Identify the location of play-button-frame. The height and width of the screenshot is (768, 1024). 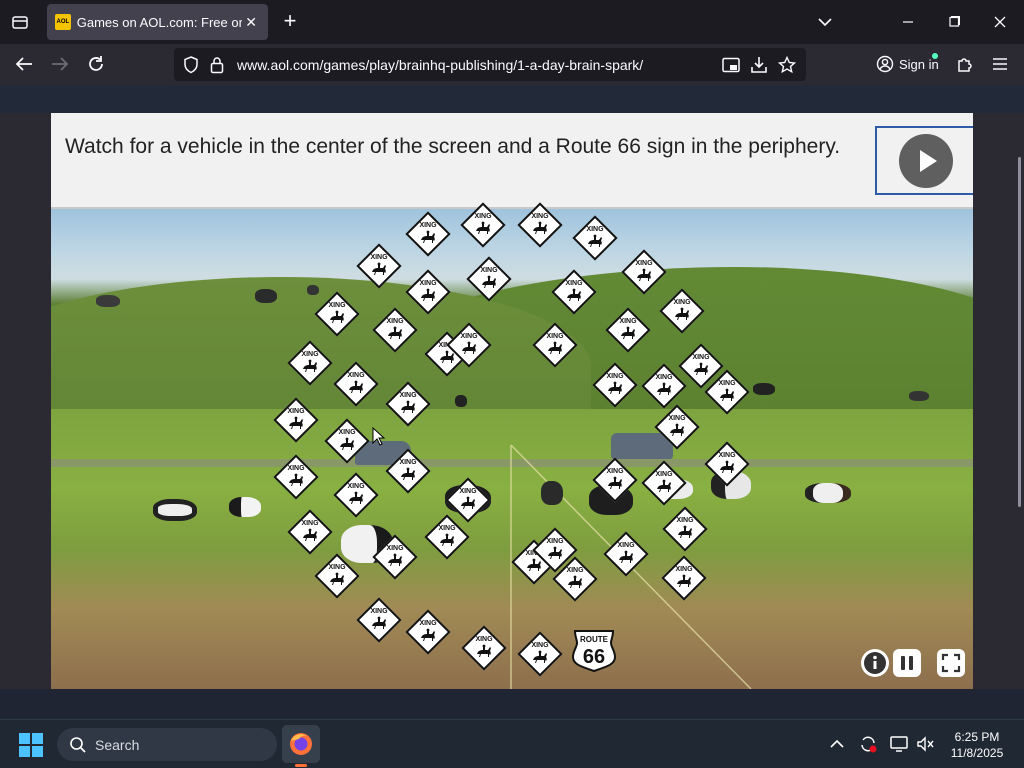
(924, 160).